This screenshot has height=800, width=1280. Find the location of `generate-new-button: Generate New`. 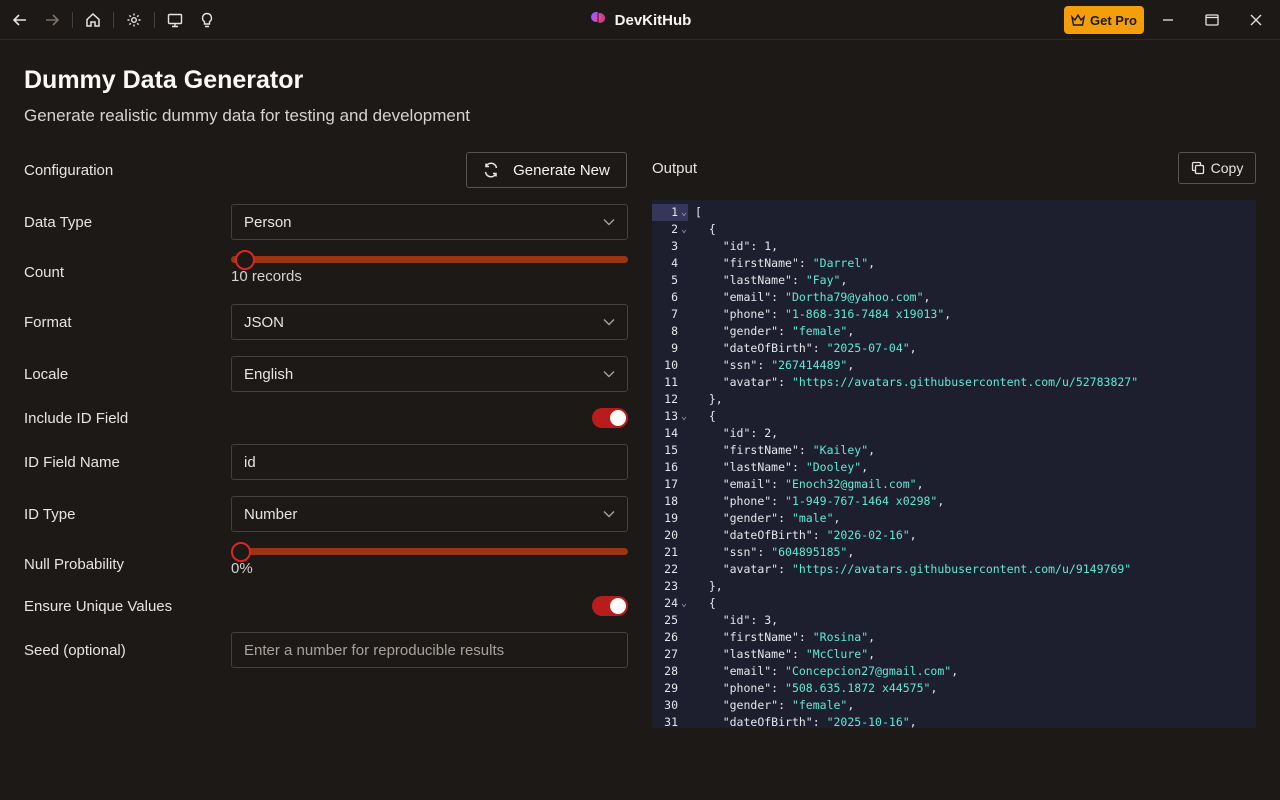

generate-new-button: Generate New is located at coordinates (546, 170).